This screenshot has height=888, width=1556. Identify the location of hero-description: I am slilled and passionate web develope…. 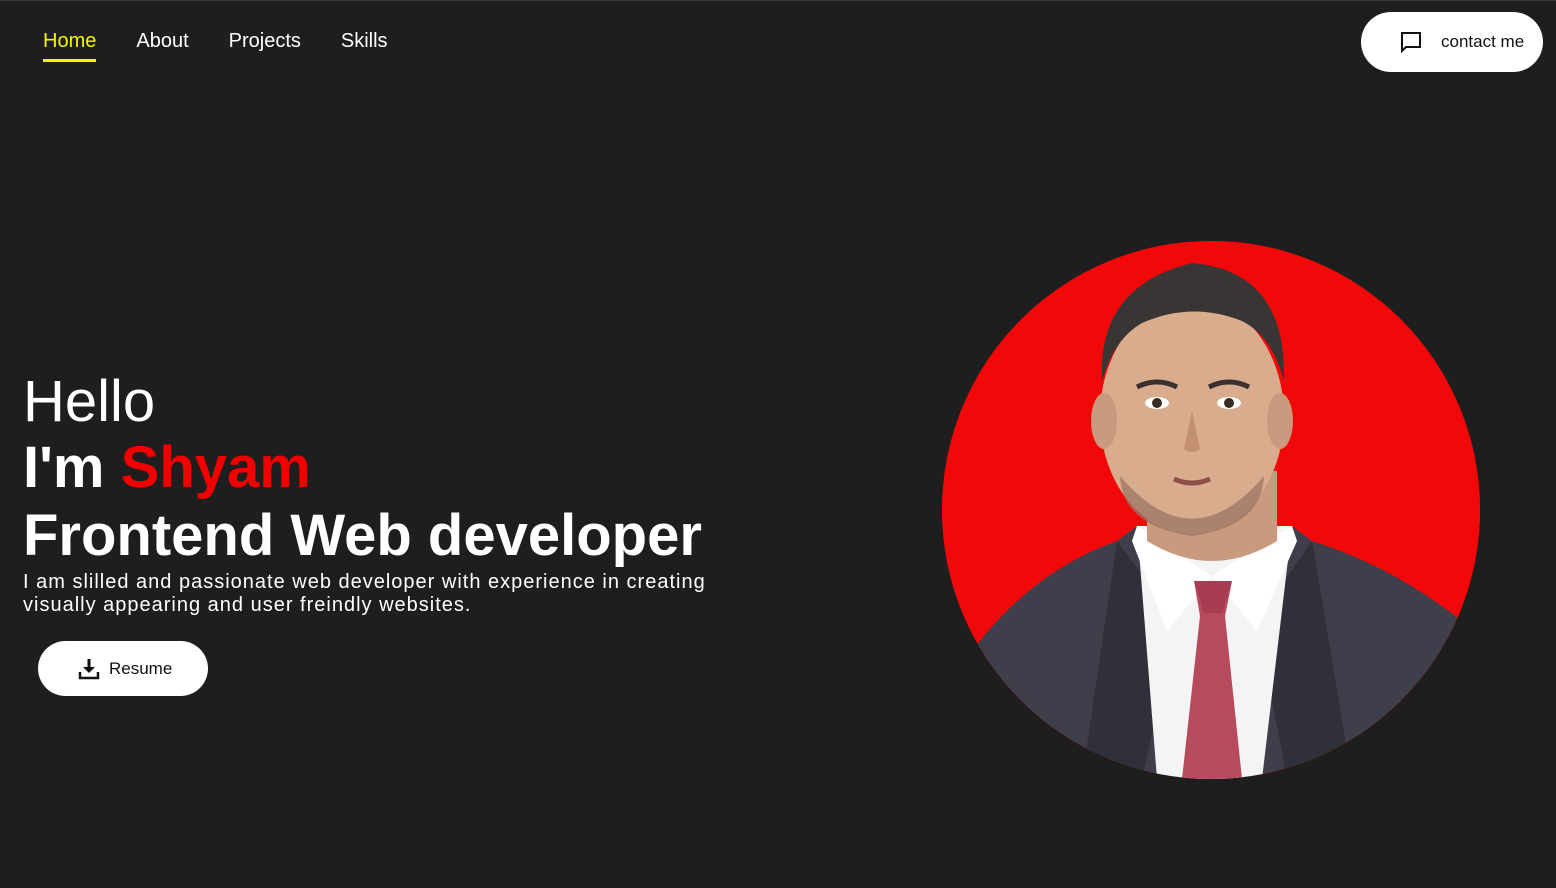
(364, 593).